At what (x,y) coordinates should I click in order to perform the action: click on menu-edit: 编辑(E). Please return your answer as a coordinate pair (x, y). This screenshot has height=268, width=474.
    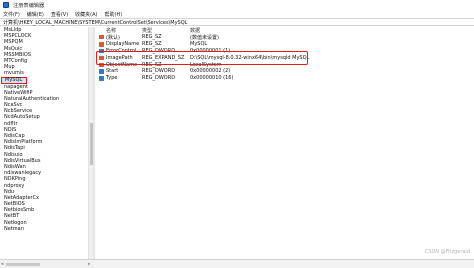
    Looking at the image, I should click on (35, 14).